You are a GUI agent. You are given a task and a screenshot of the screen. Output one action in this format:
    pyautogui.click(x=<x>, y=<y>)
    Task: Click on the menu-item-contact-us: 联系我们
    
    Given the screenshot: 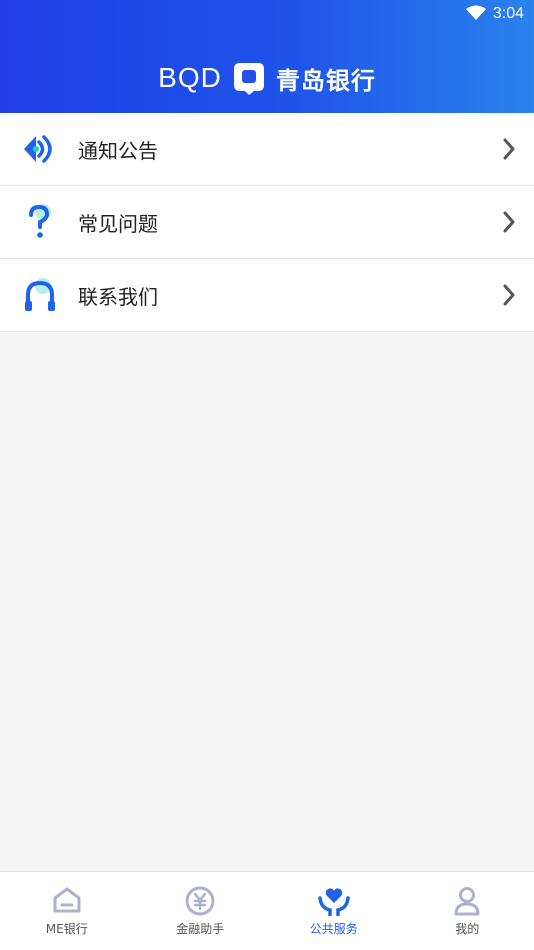 What is the action you would take?
    pyautogui.click(x=267, y=295)
    